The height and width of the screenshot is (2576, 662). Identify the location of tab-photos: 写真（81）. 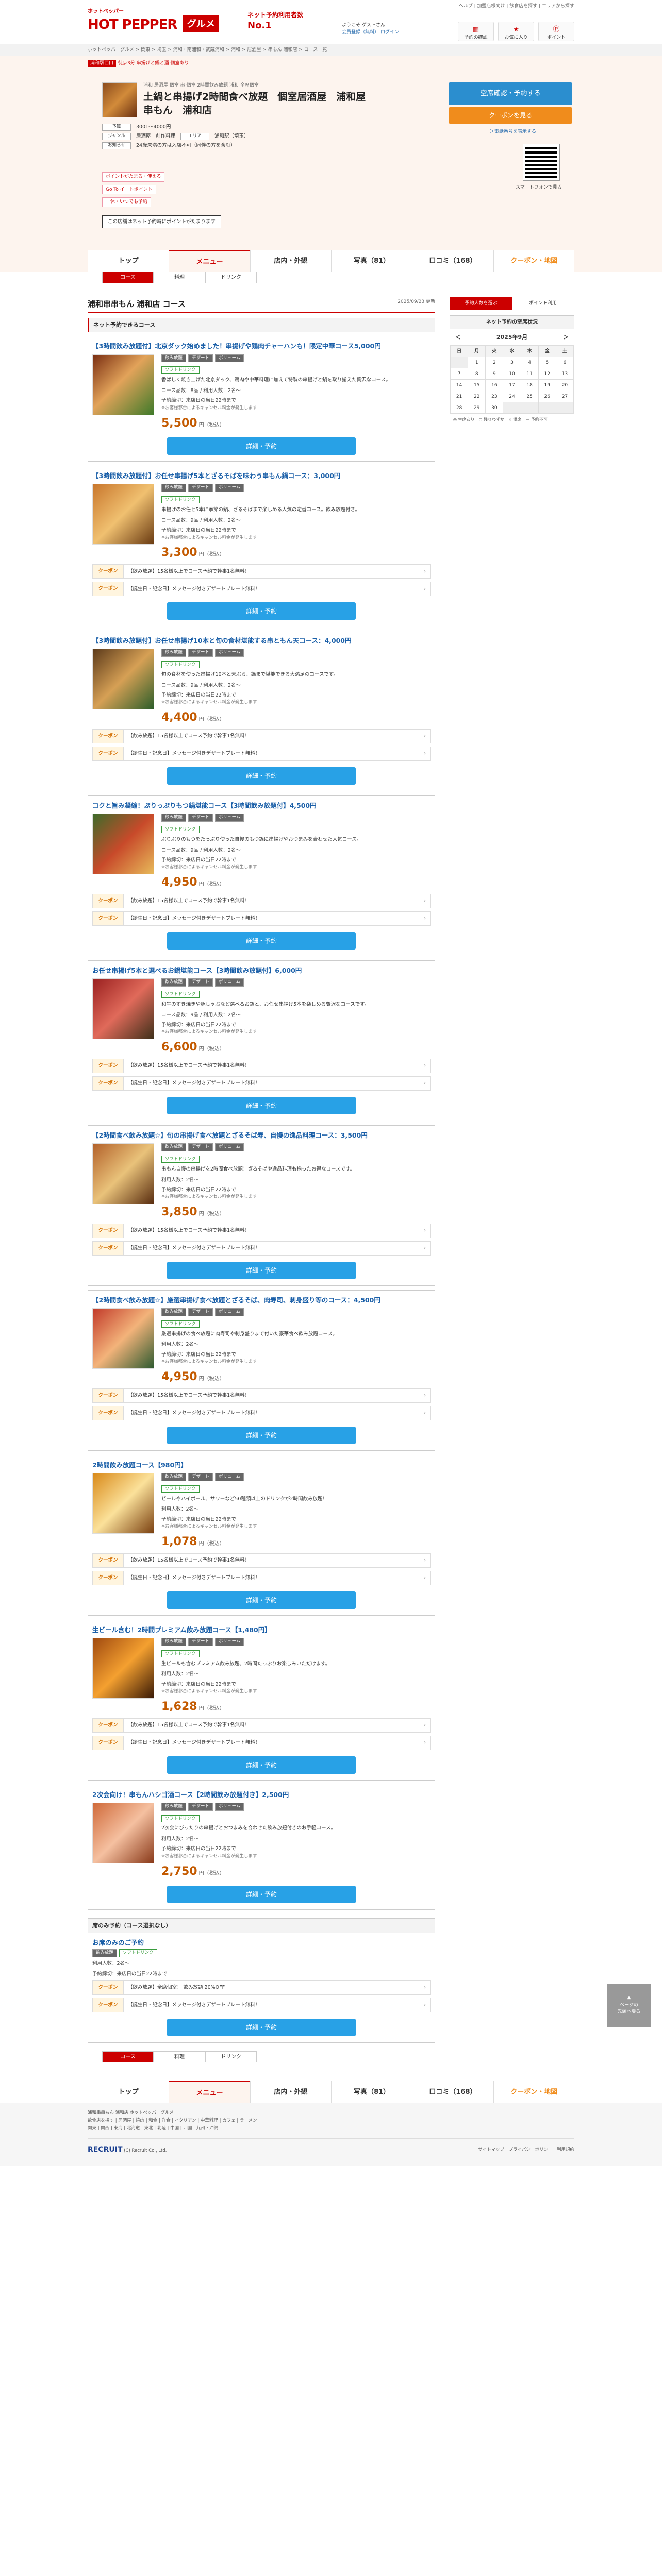
(371, 2091).